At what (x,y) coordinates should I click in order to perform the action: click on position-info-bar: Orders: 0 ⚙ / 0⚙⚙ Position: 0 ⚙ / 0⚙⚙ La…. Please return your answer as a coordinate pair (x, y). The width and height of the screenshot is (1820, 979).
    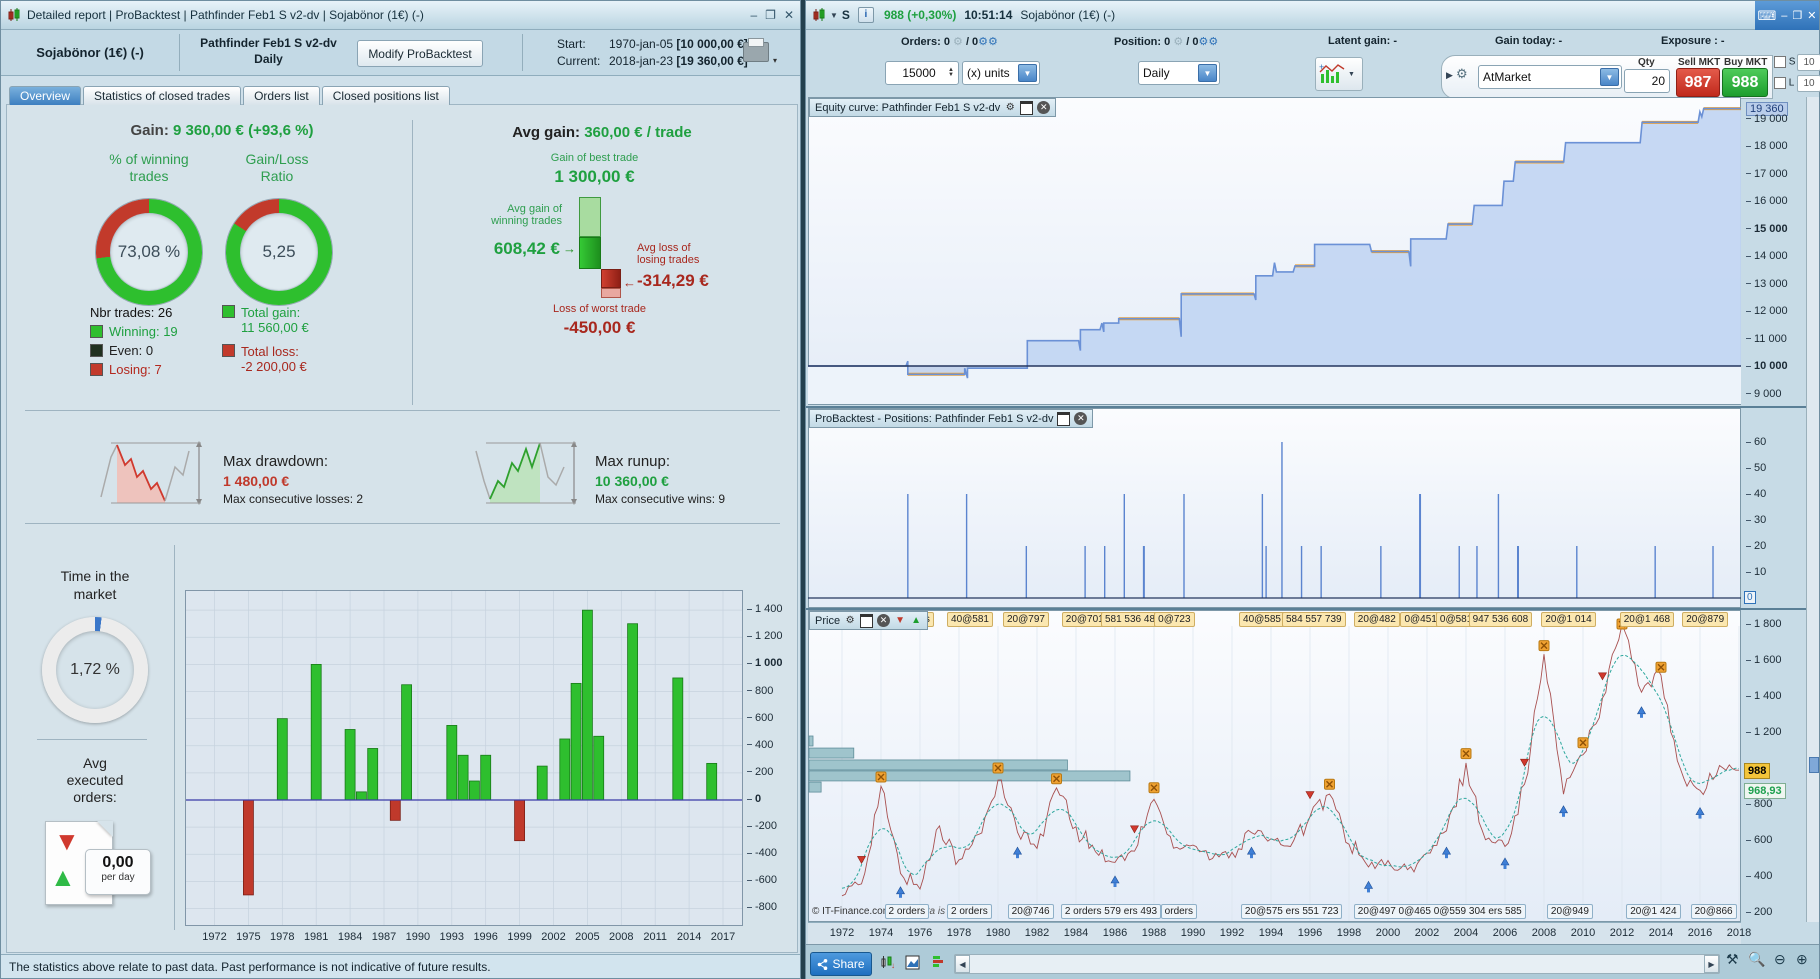
    Looking at the image, I should click on (1313, 41).